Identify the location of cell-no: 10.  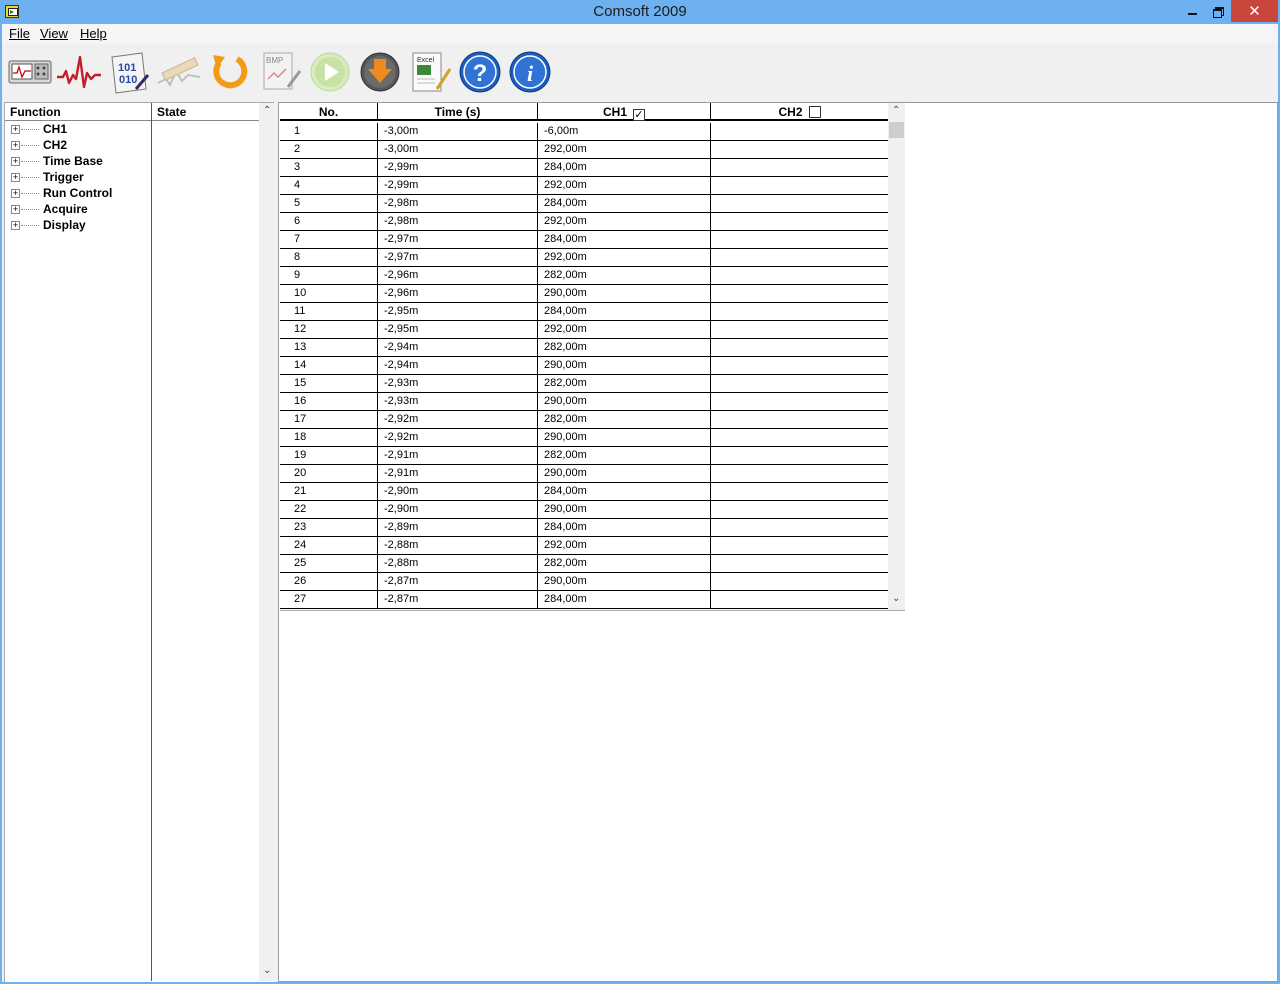
(300, 293).